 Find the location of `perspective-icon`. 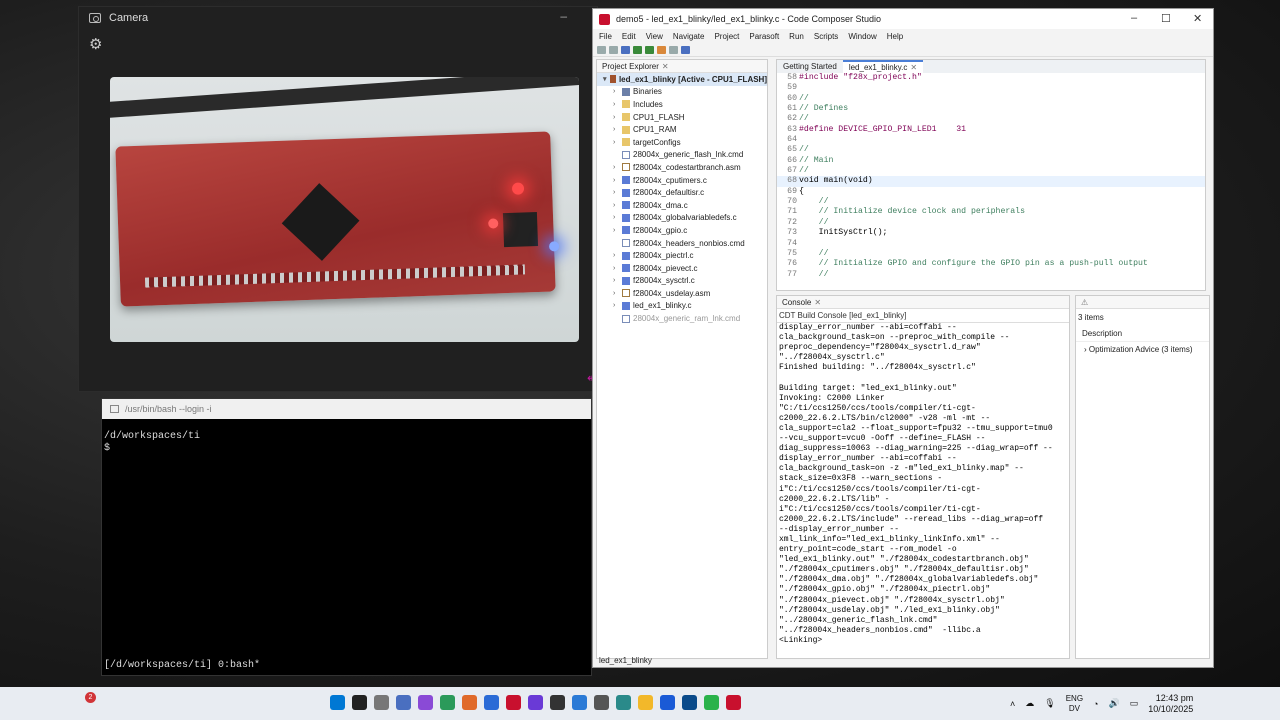

perspective-icon is located at coordinates (685, 49).